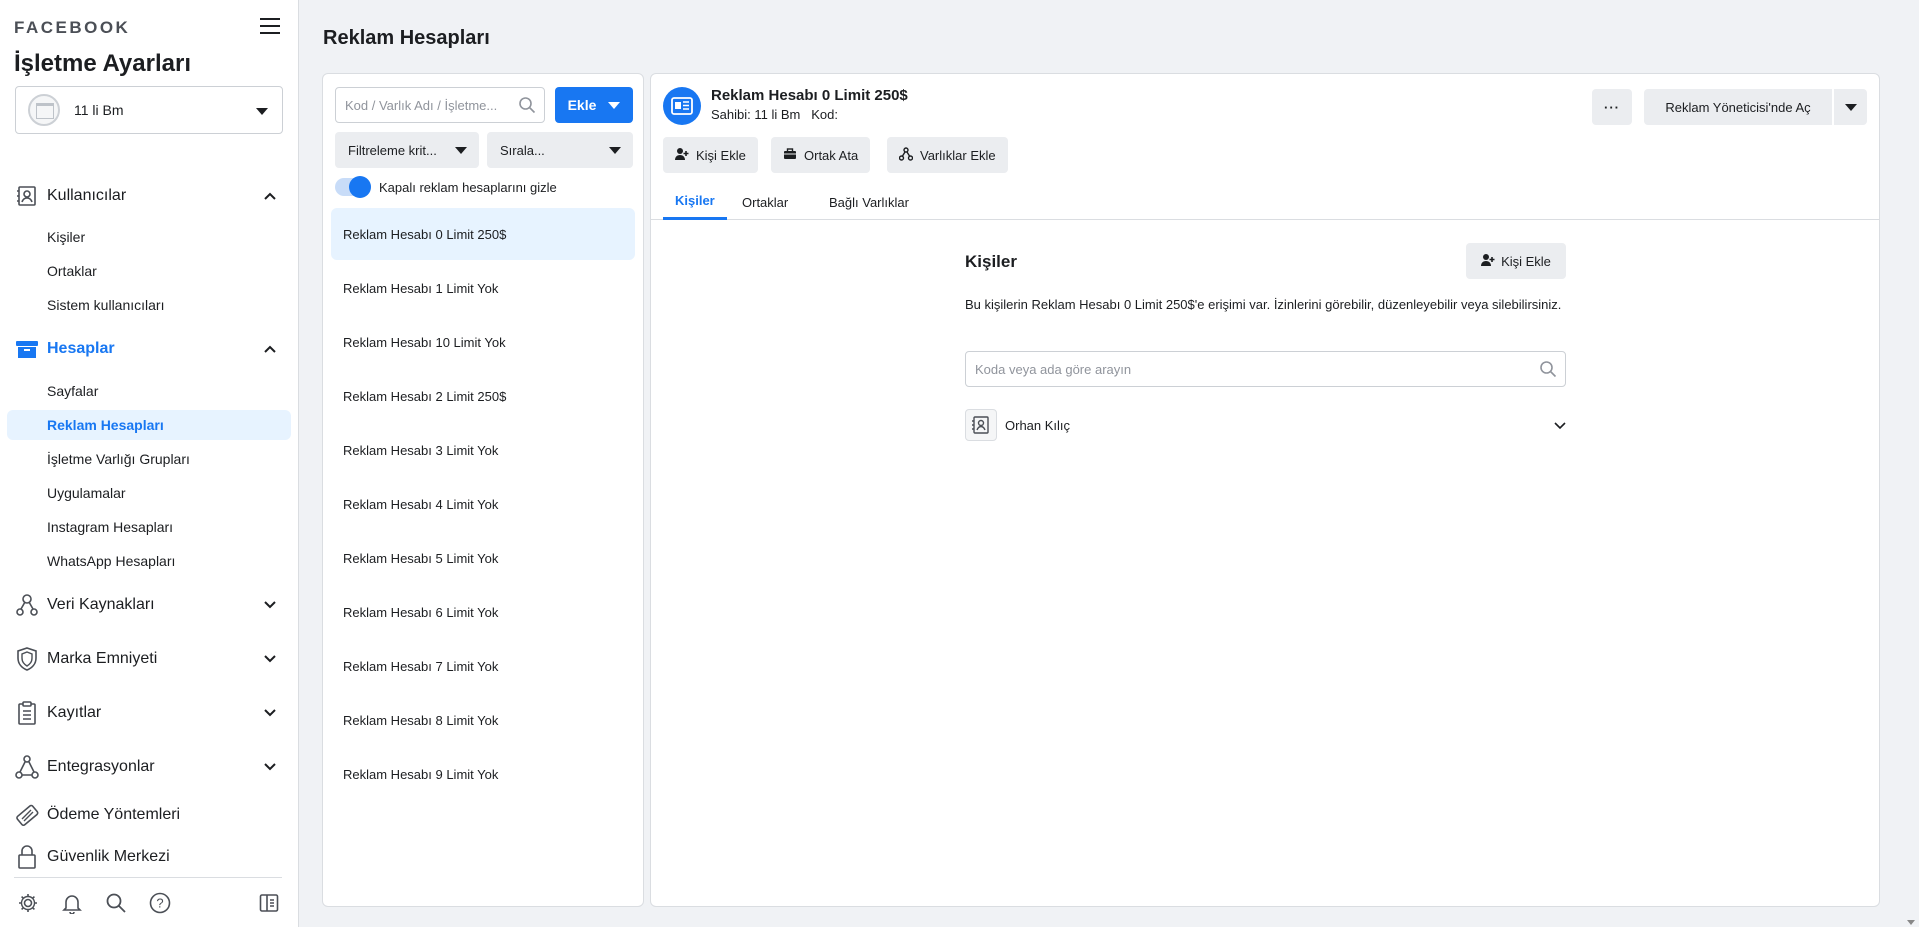 This screenshot has height=927, width=1919. Describe the element at coordinates (1265, 425) in the screenshot. I see `person-row: Orhan Kılıç` at that location.